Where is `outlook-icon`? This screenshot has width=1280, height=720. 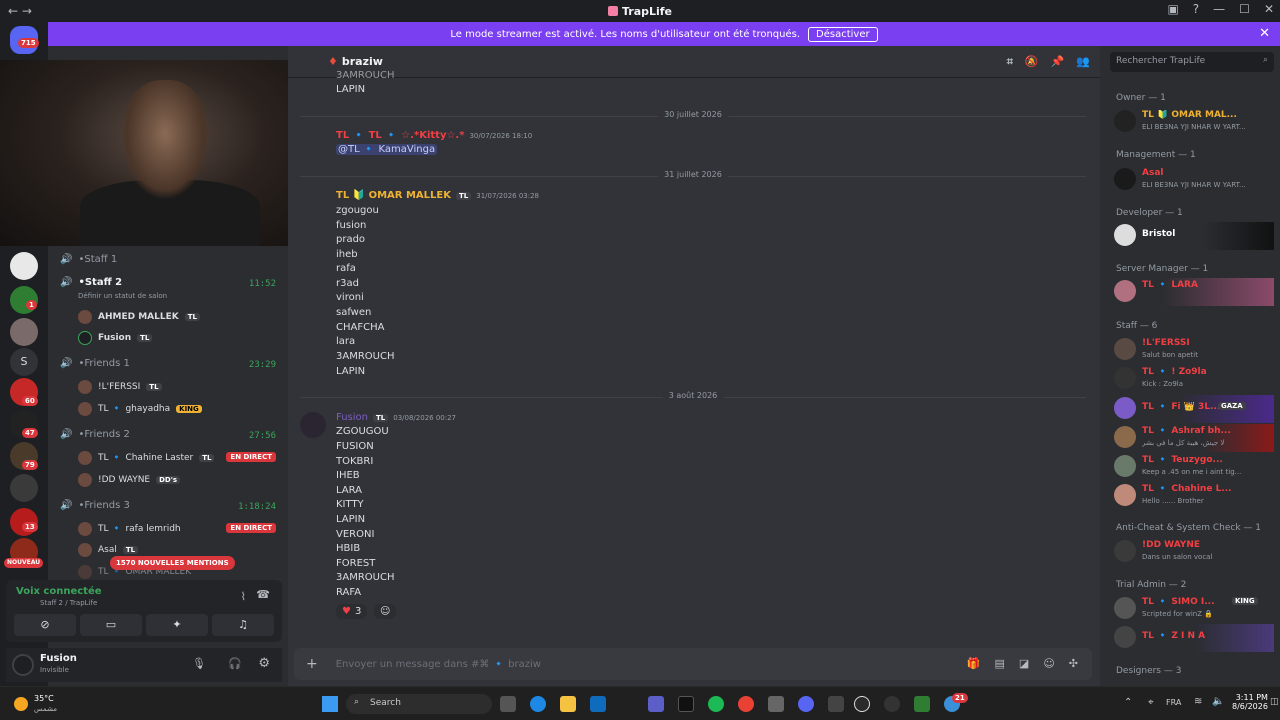
outlook-icon is located at coordinates (598, 704).